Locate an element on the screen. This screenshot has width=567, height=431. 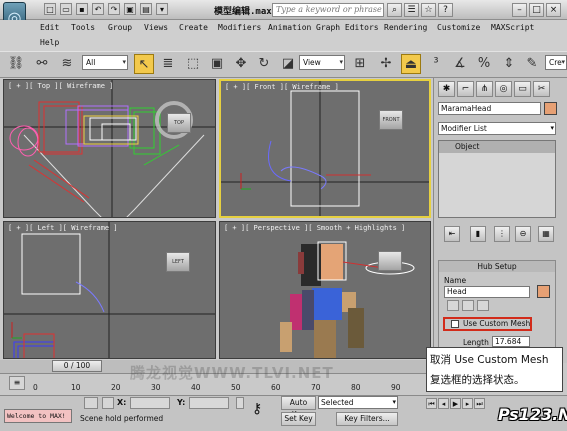
link-icon: ⛓ is located at coordinates (16, 64).